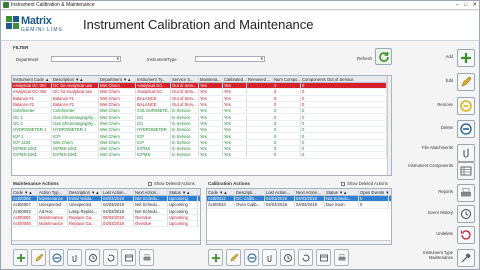 This screenshot has width=480, height=270. Describe the element at coordinates (389, 125) in the screenshot. I see `vertical-scrollbar` at that location.